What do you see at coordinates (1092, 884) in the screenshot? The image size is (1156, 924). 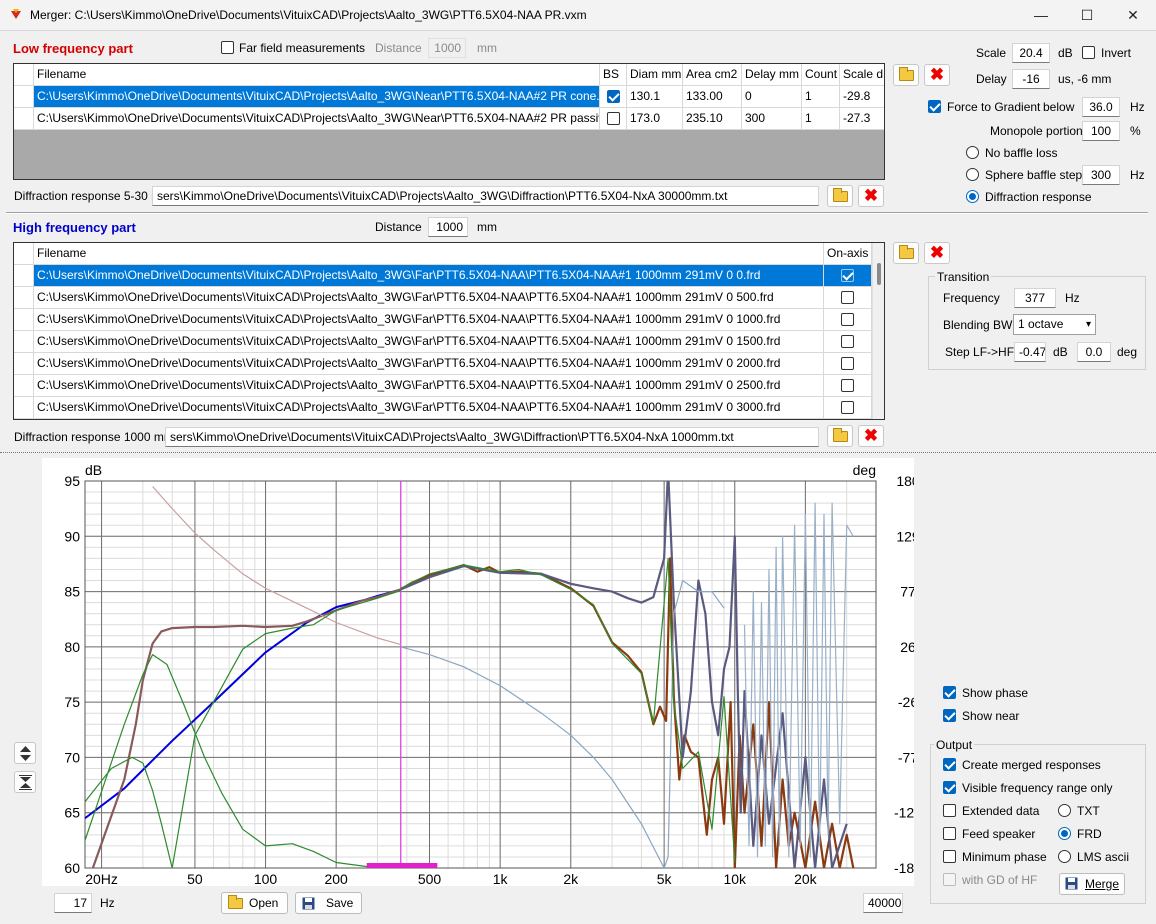 I see `merge-button: Merge` at bounding box center [1092, 884].